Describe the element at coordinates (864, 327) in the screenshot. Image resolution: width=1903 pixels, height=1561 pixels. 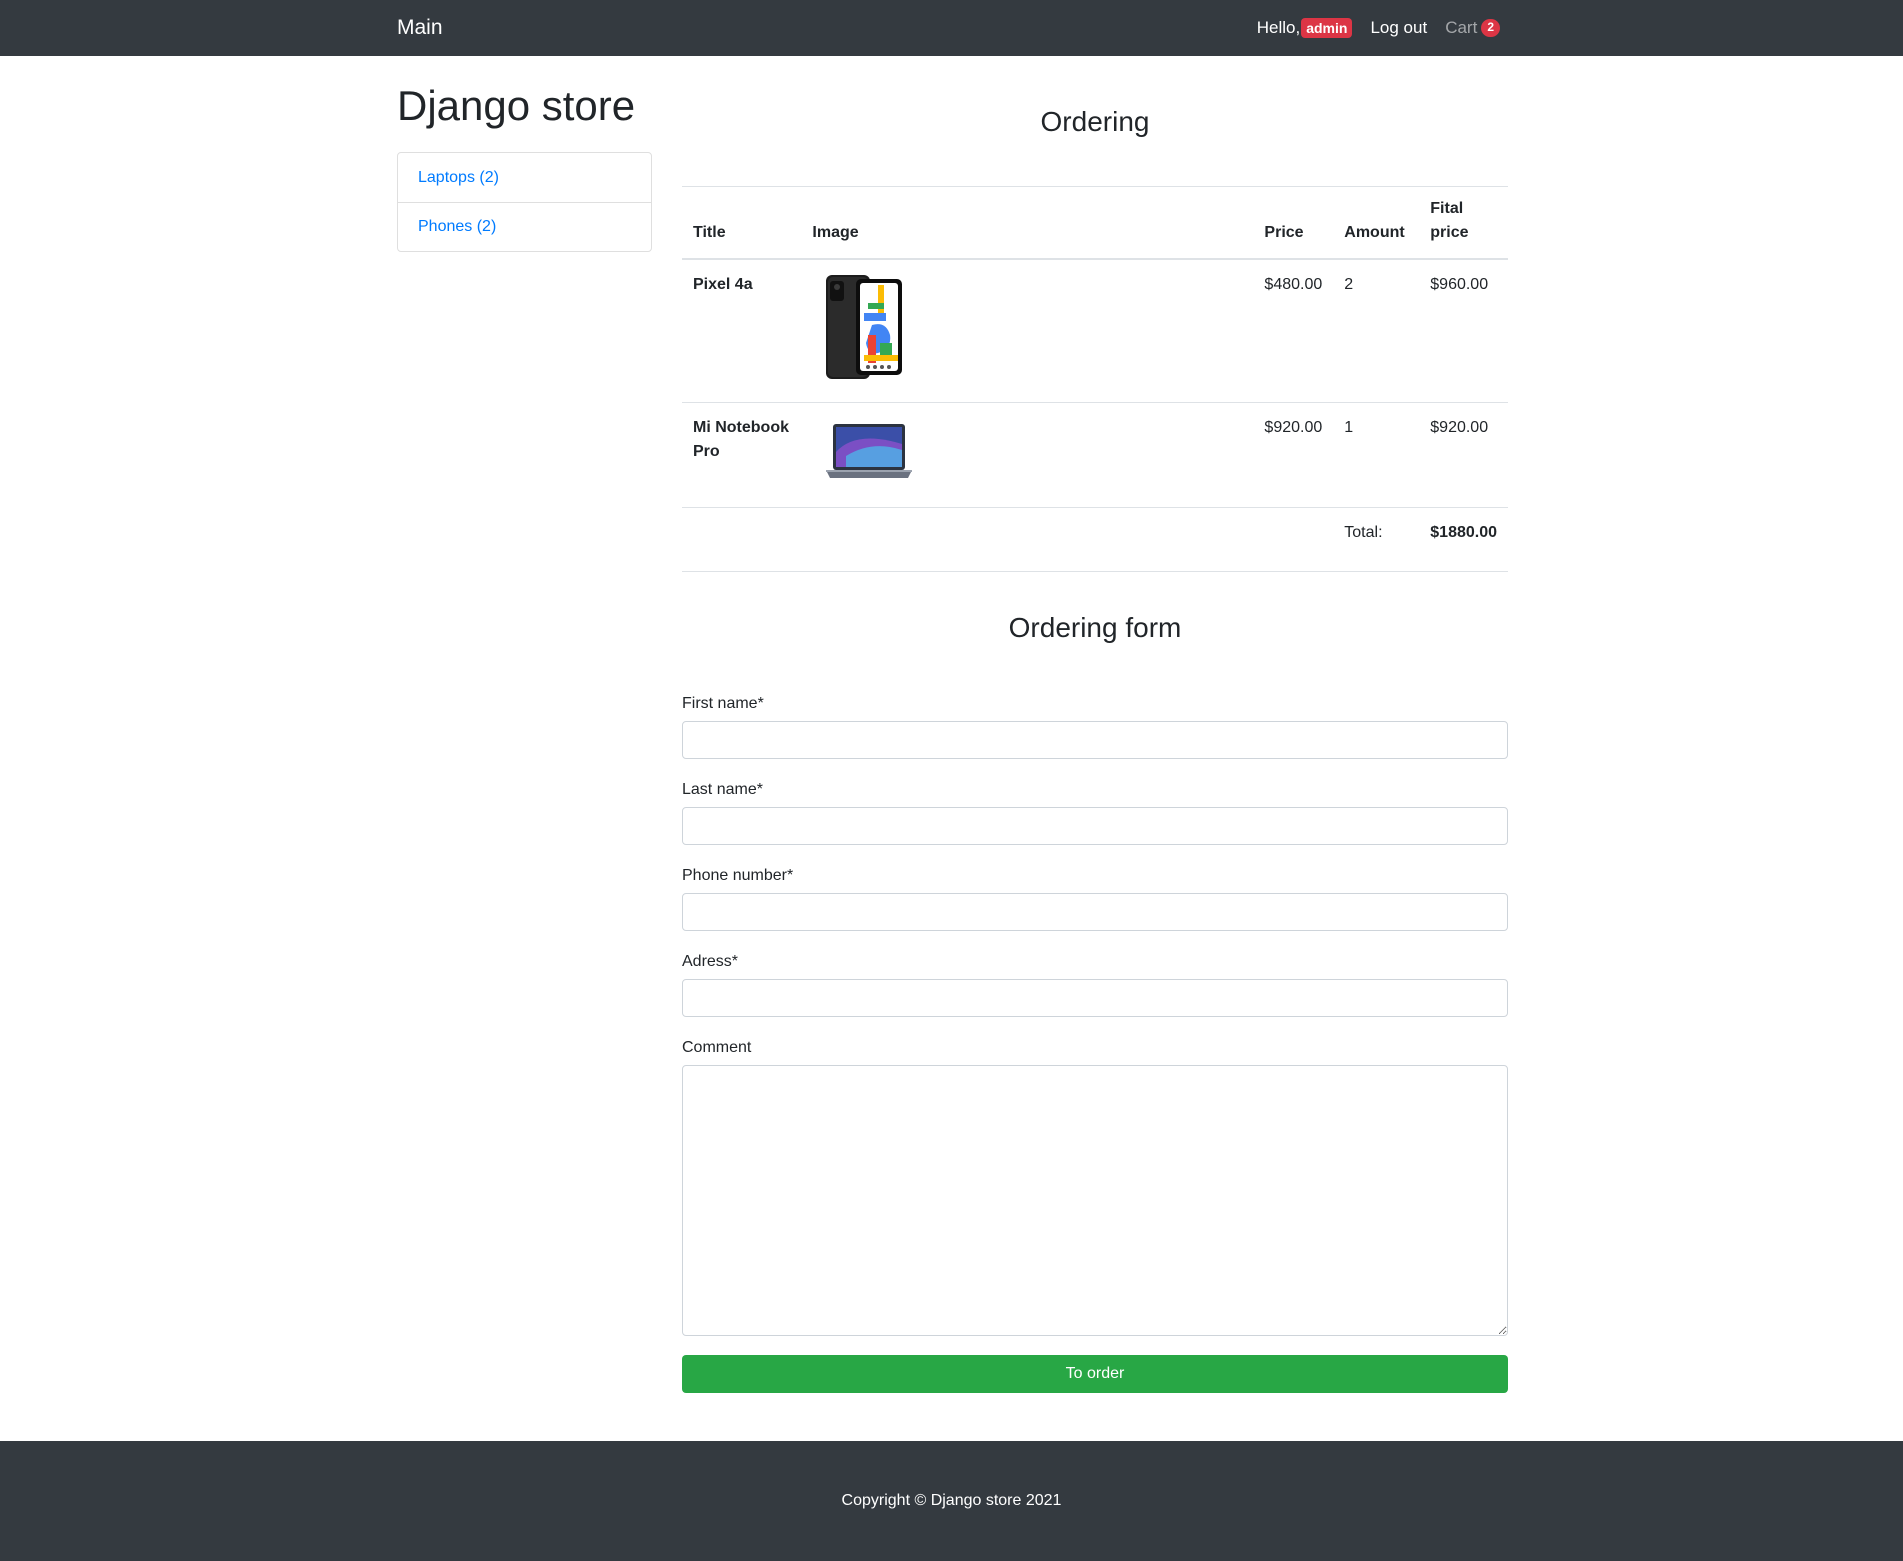
I see `phone-image-icon` at that location.